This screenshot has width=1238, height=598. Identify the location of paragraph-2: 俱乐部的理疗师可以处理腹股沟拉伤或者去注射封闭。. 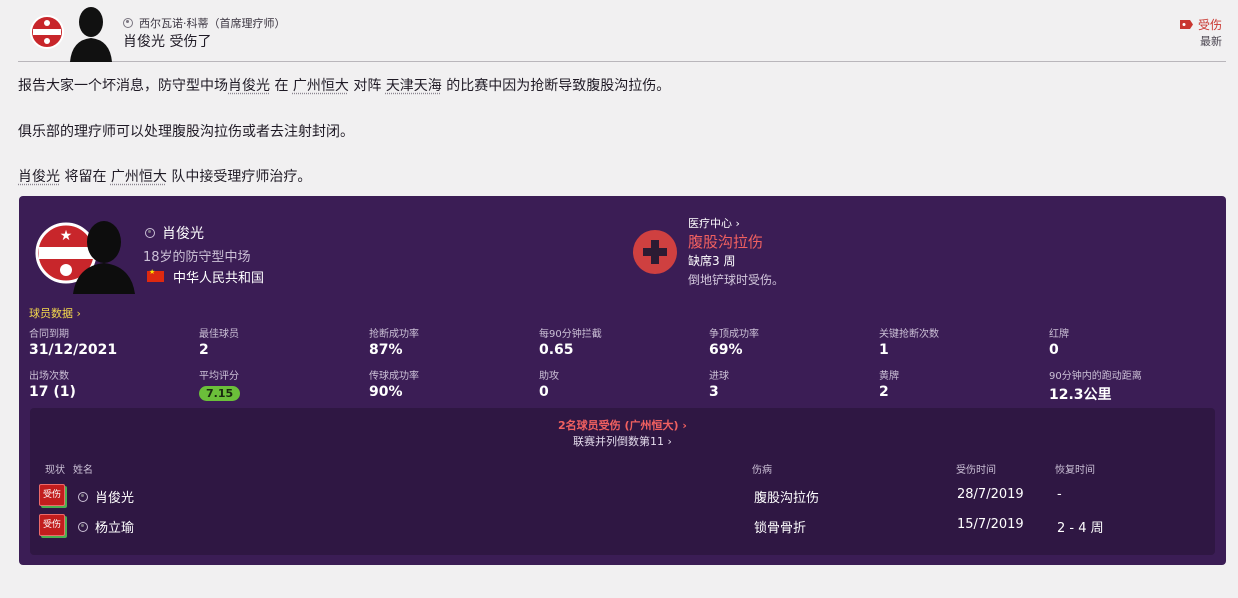
(186, 132).